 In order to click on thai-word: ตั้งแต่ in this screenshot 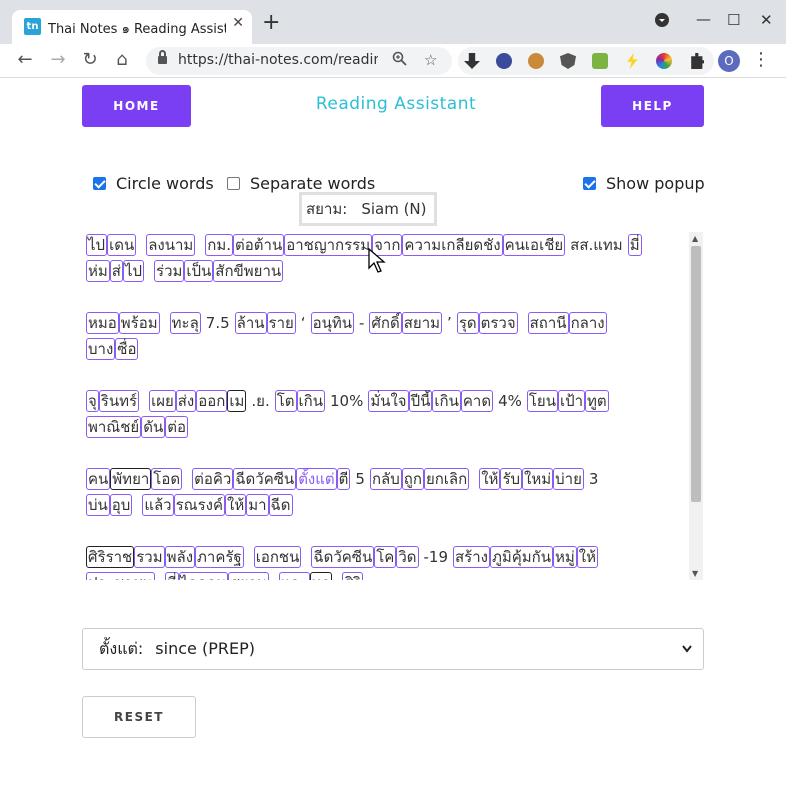, I will do `click(316, 479)`.